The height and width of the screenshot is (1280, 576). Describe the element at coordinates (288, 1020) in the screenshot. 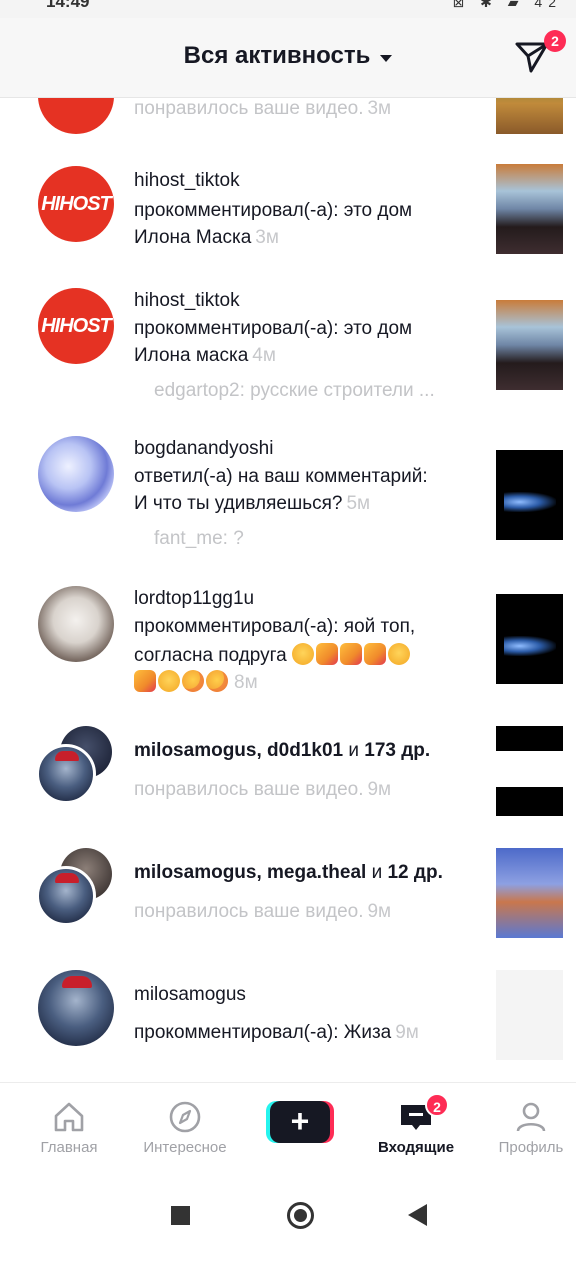

I see `list-item: milosamogus прокомментировал(-а): Жиза 9м` at that location.